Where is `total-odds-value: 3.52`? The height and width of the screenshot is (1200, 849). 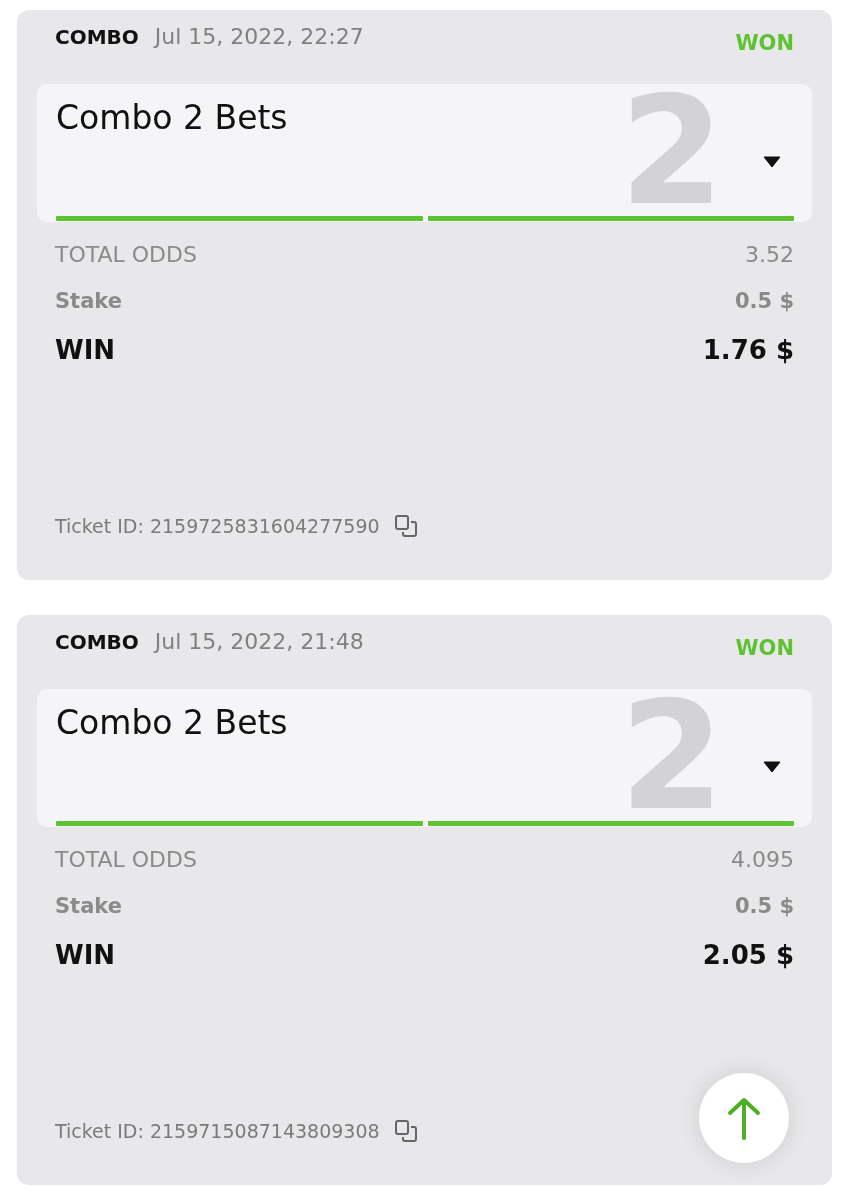 total-odds-value: 3.52 is located at coordinates (769, 254).